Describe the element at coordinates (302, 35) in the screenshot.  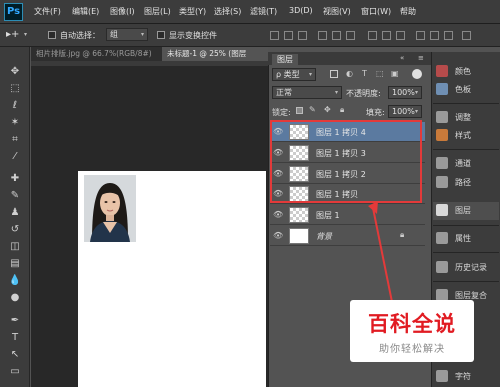
I see `align-bottom-icon` at that location.